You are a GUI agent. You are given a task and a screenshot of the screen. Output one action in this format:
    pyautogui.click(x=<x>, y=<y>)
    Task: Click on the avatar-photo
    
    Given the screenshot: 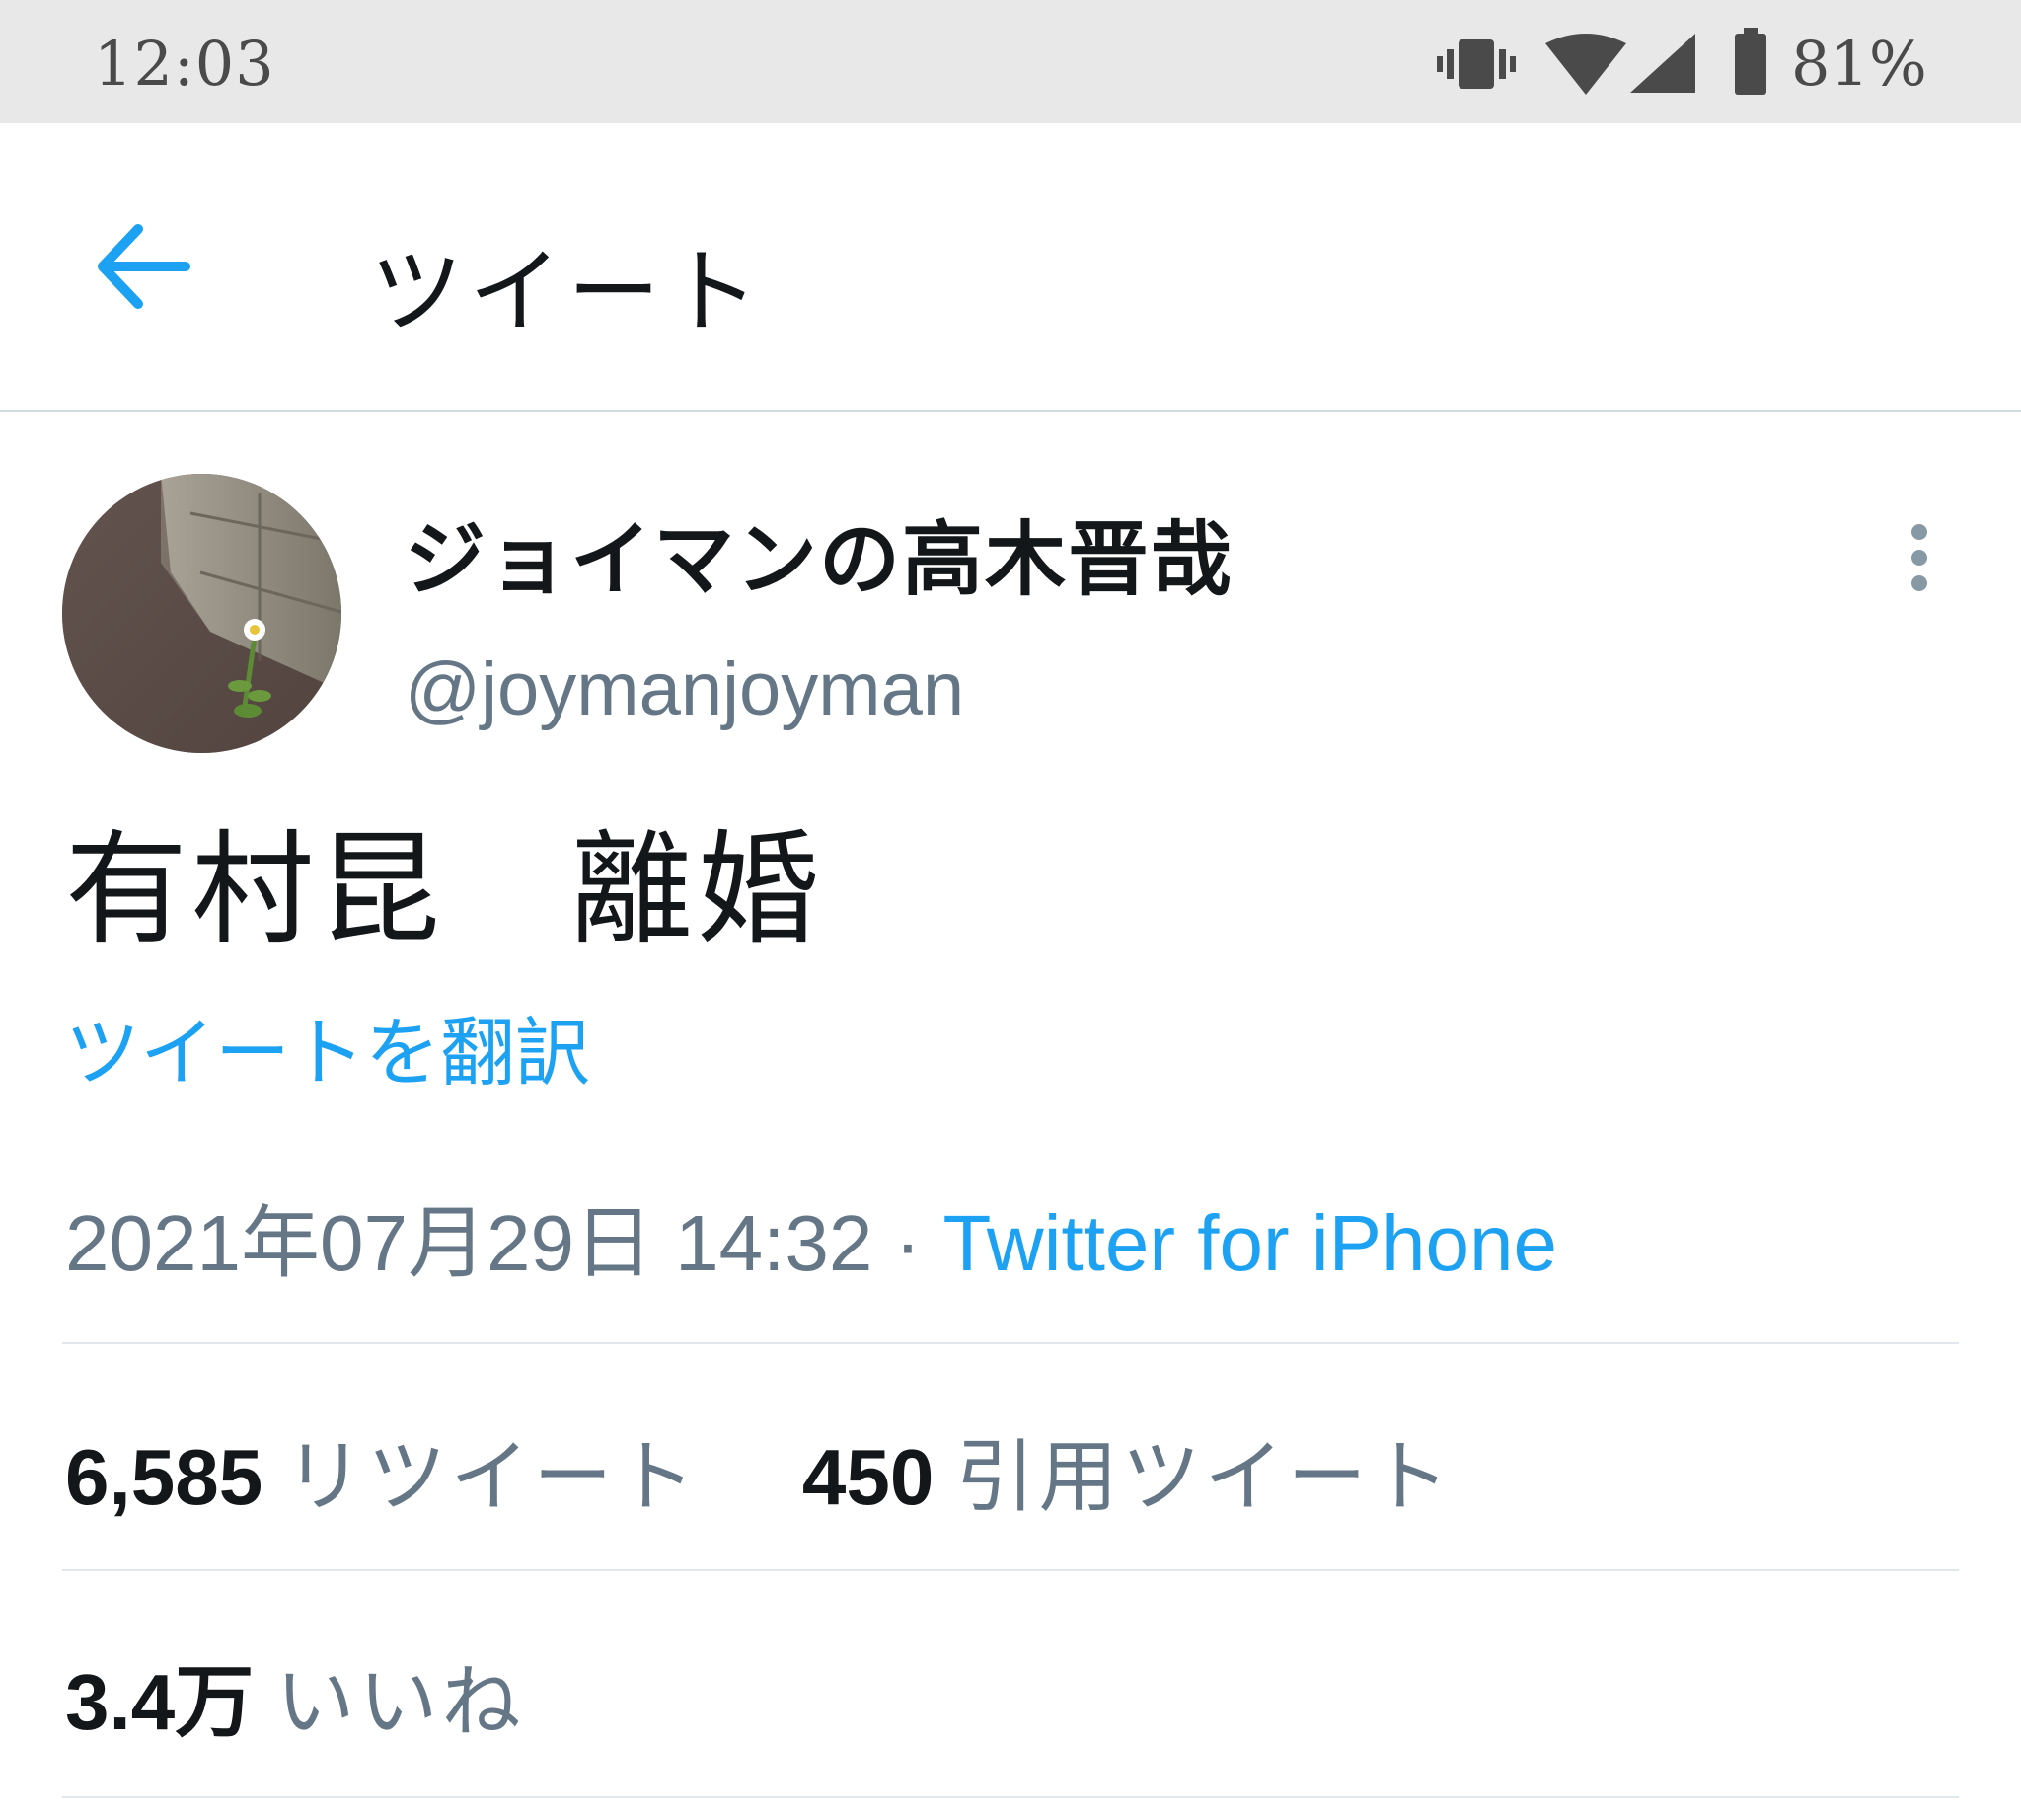 What is the action you would take?
    pyautogui.click(x=201, y=613)
    